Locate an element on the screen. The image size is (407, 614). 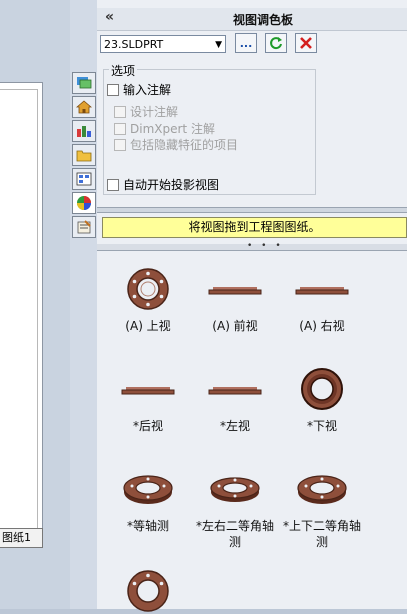
file-dropdown-value: 23.SLDPRT is located at coordinates (134, 44).